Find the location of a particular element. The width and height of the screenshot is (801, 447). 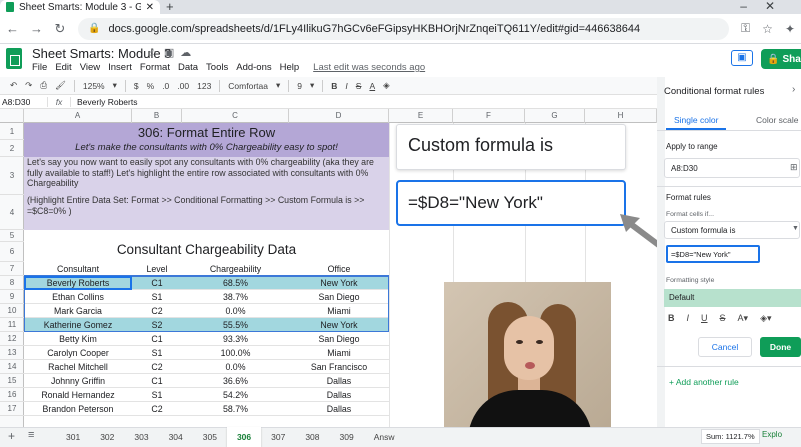

row-header: 4 is located at coordinates (12, 212).